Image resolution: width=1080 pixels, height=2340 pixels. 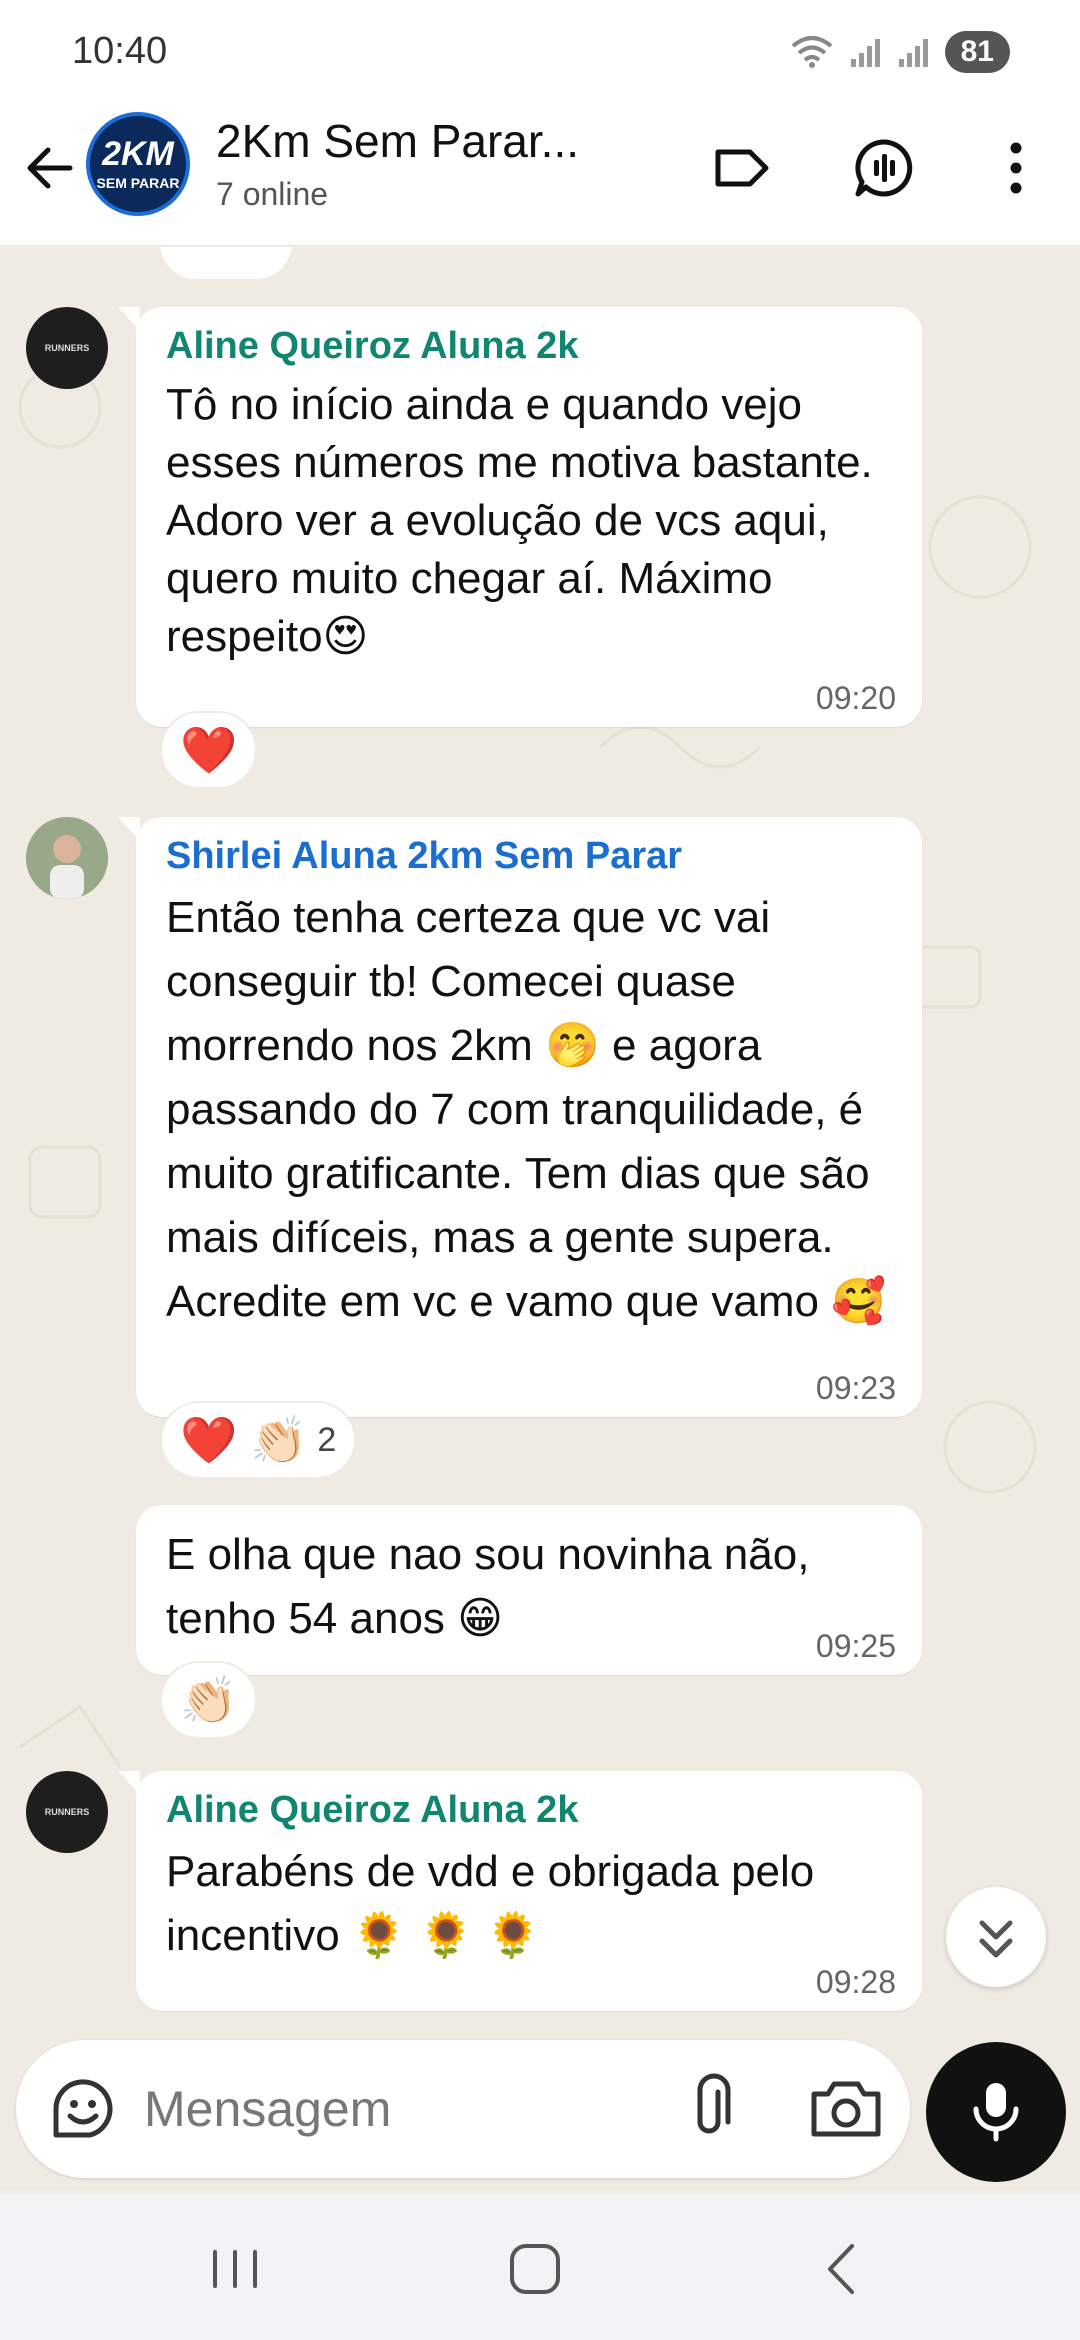 I want to click on message-time: 09:20, so click(x=855, y=698).